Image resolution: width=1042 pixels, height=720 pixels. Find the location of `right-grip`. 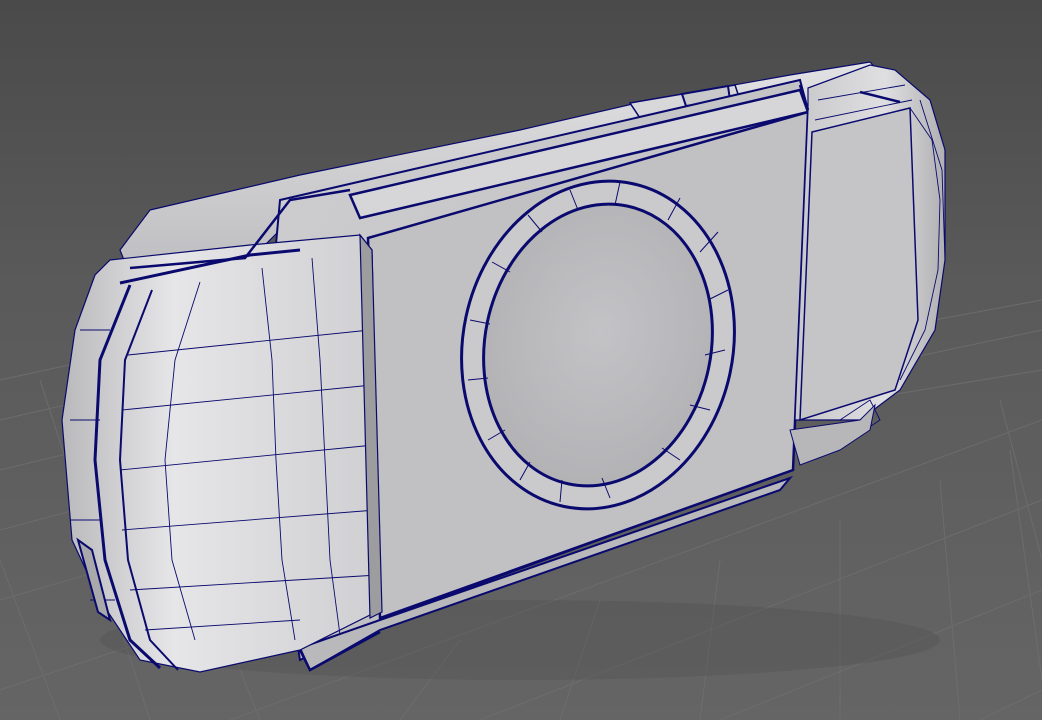

right-grip is located at coordinates (867, 265).